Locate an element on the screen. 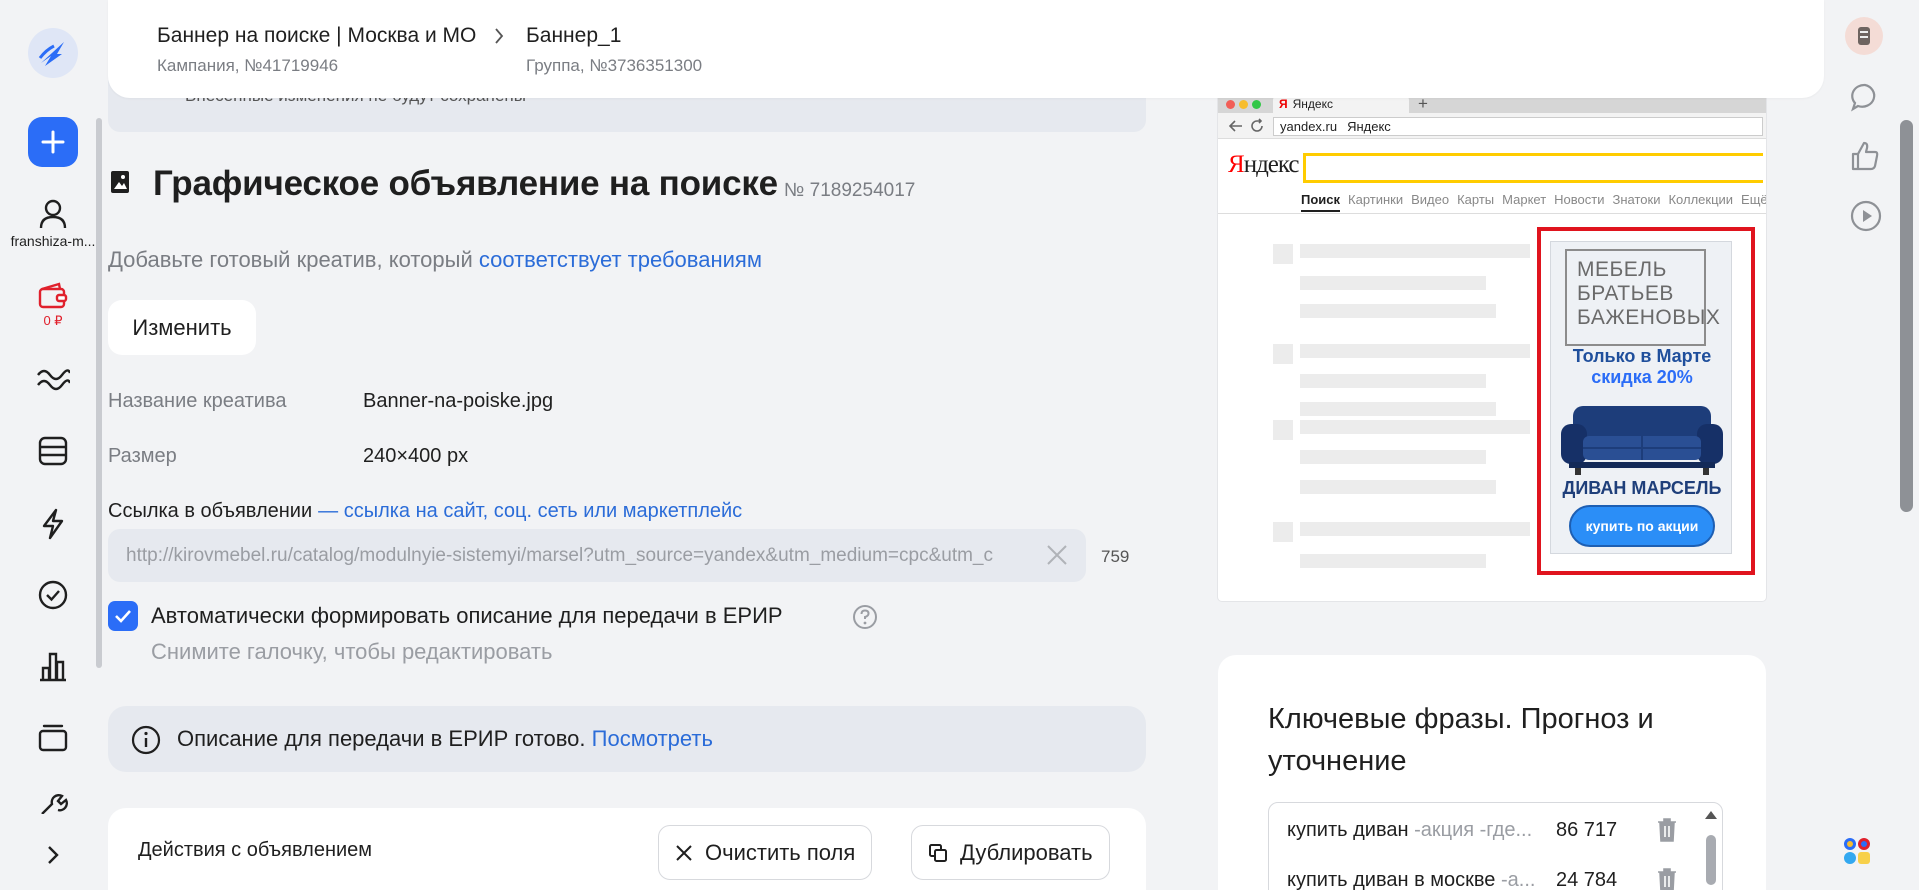 The height and width of the screenshot is (890, 1919). size-label: Размер is located at coordinates (142, 456).